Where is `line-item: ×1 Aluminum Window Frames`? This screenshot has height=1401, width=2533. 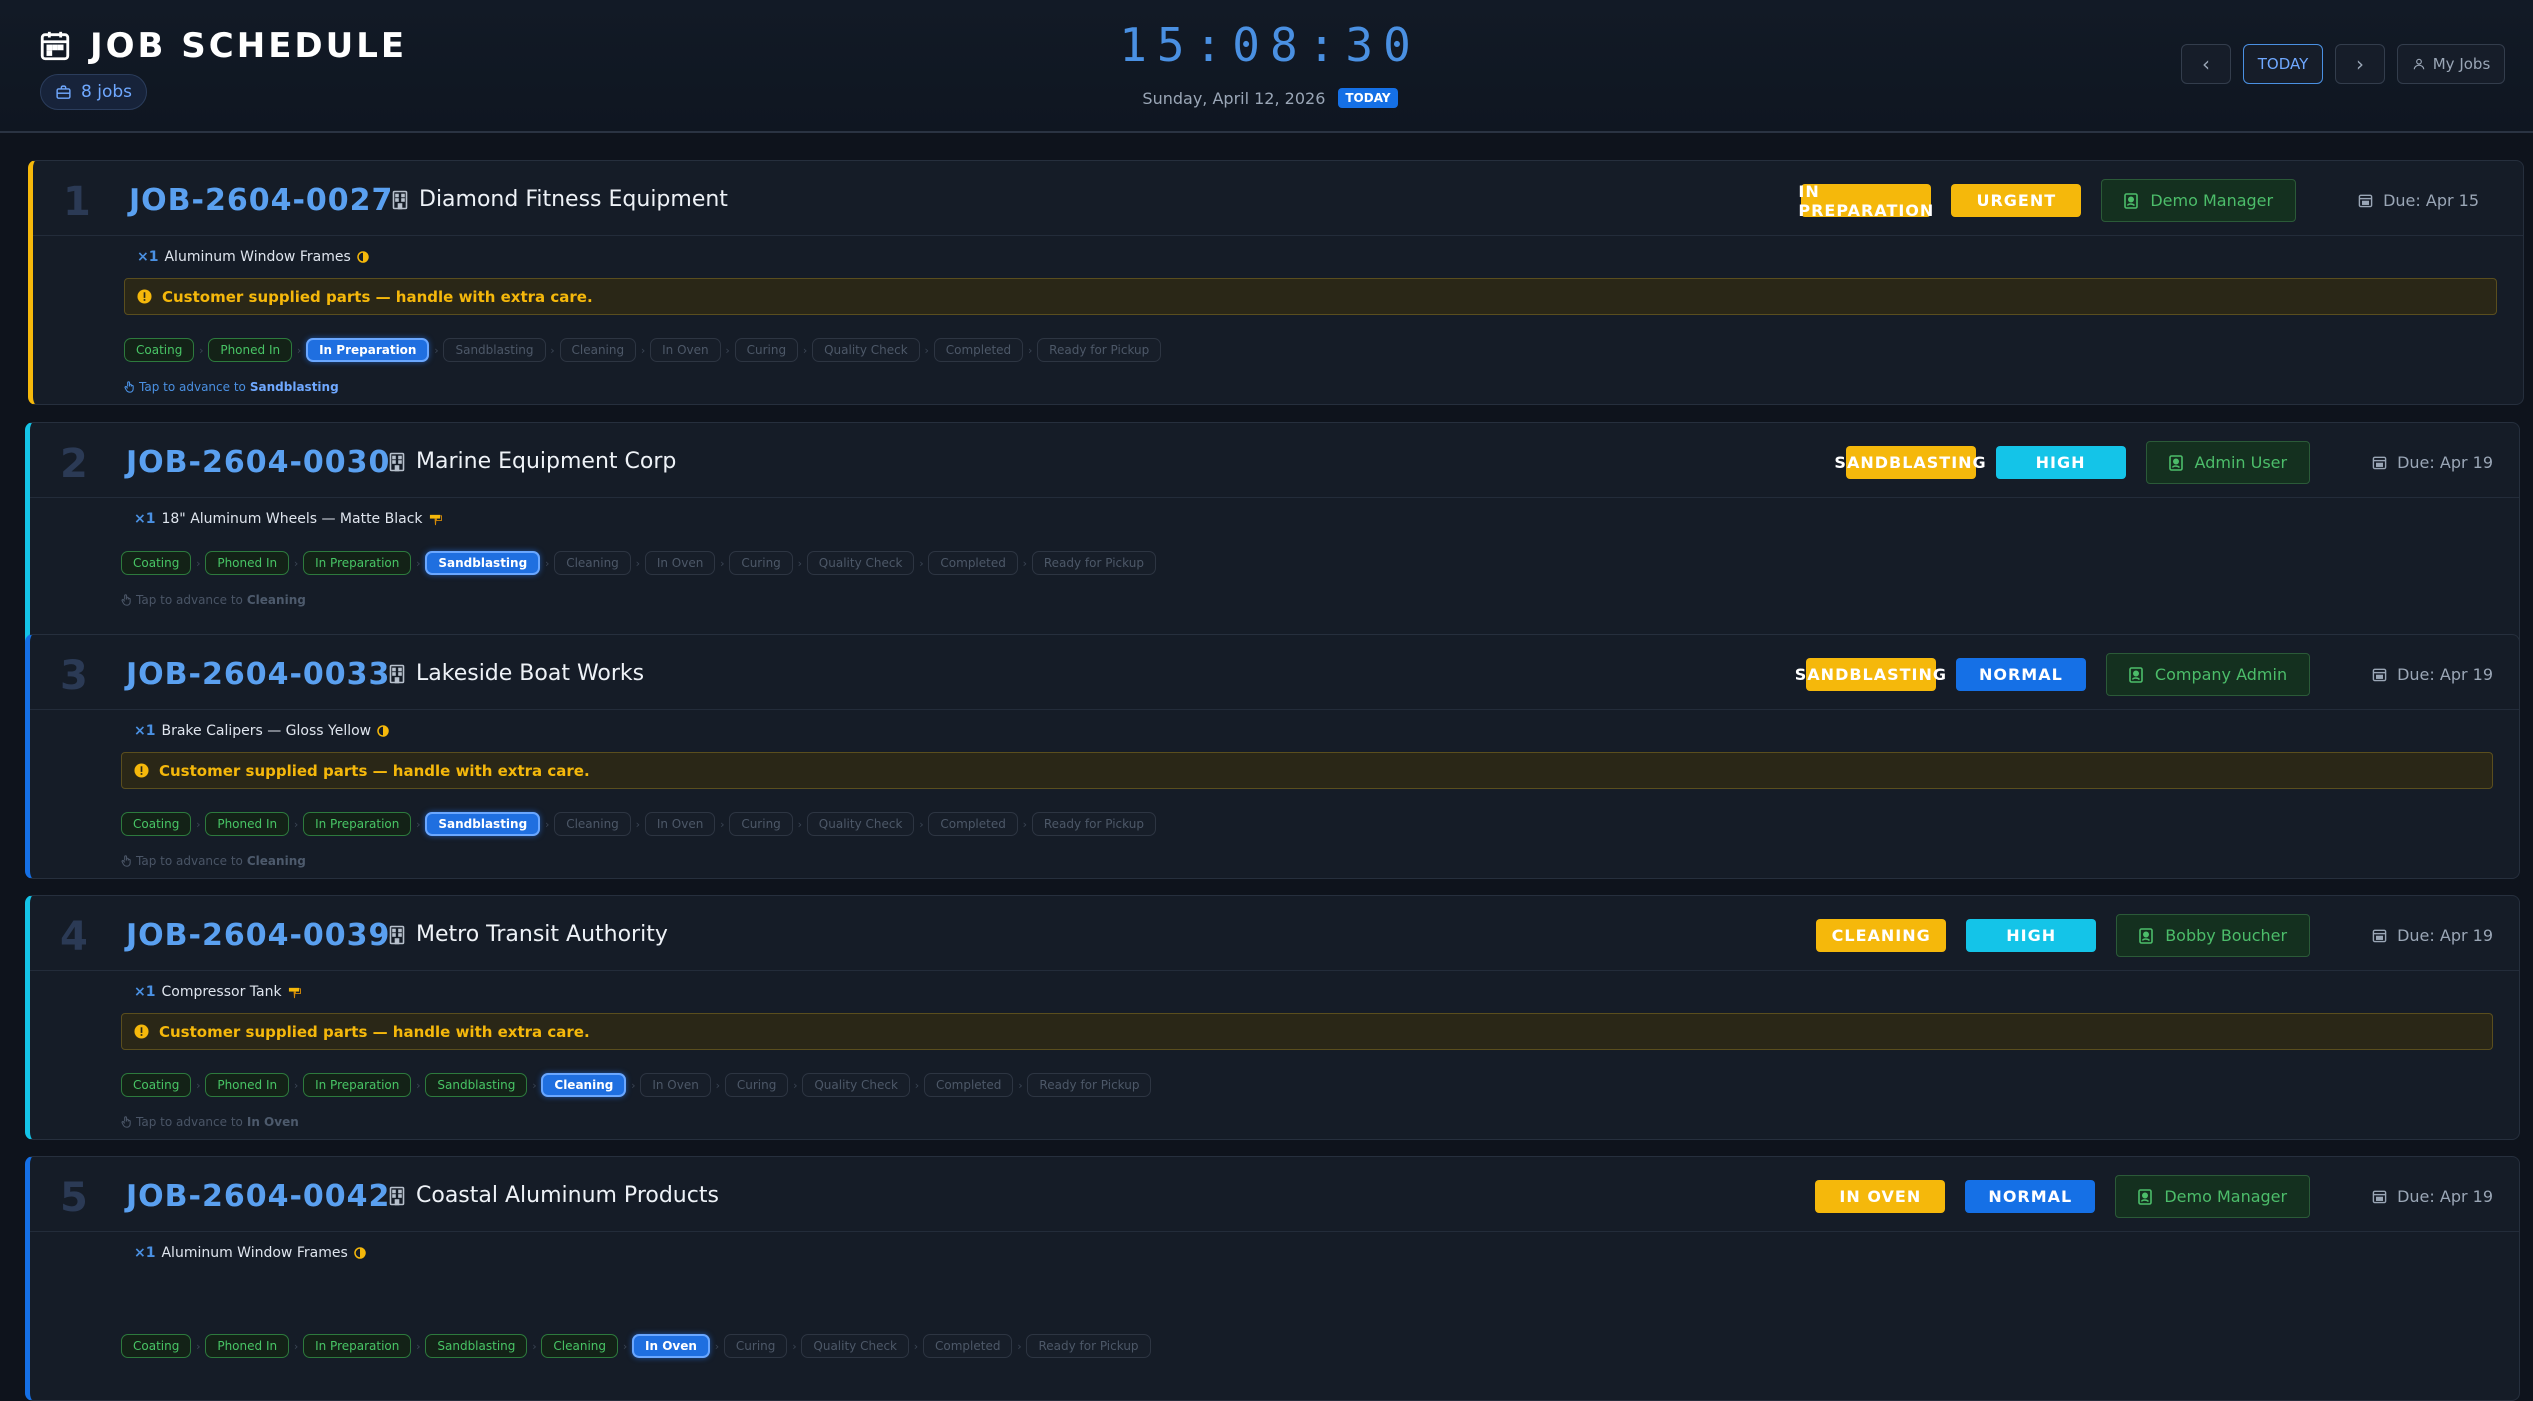
line-item: ×1 Aluminum Window Frames is located at coordinates (253, 257).